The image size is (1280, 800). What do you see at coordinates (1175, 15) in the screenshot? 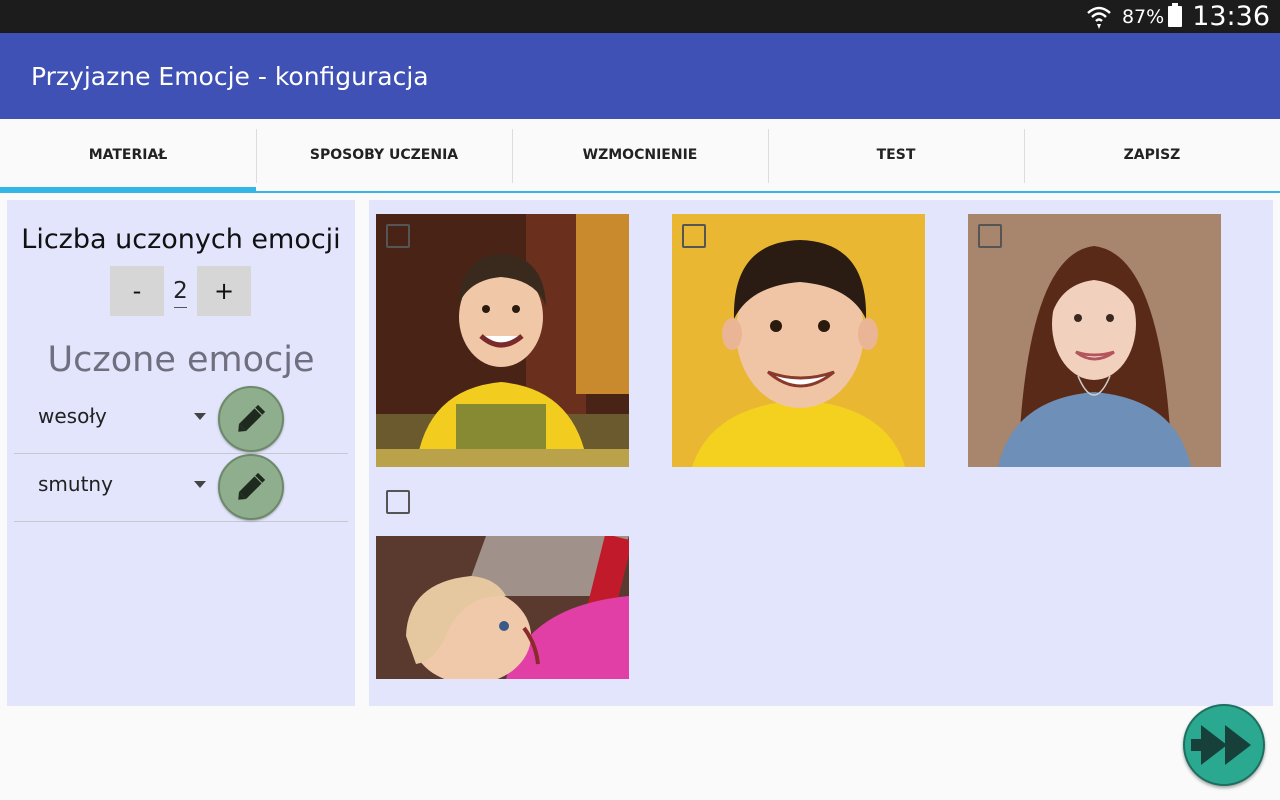
I see `battery-icon` at bounding box center [1175, 15].